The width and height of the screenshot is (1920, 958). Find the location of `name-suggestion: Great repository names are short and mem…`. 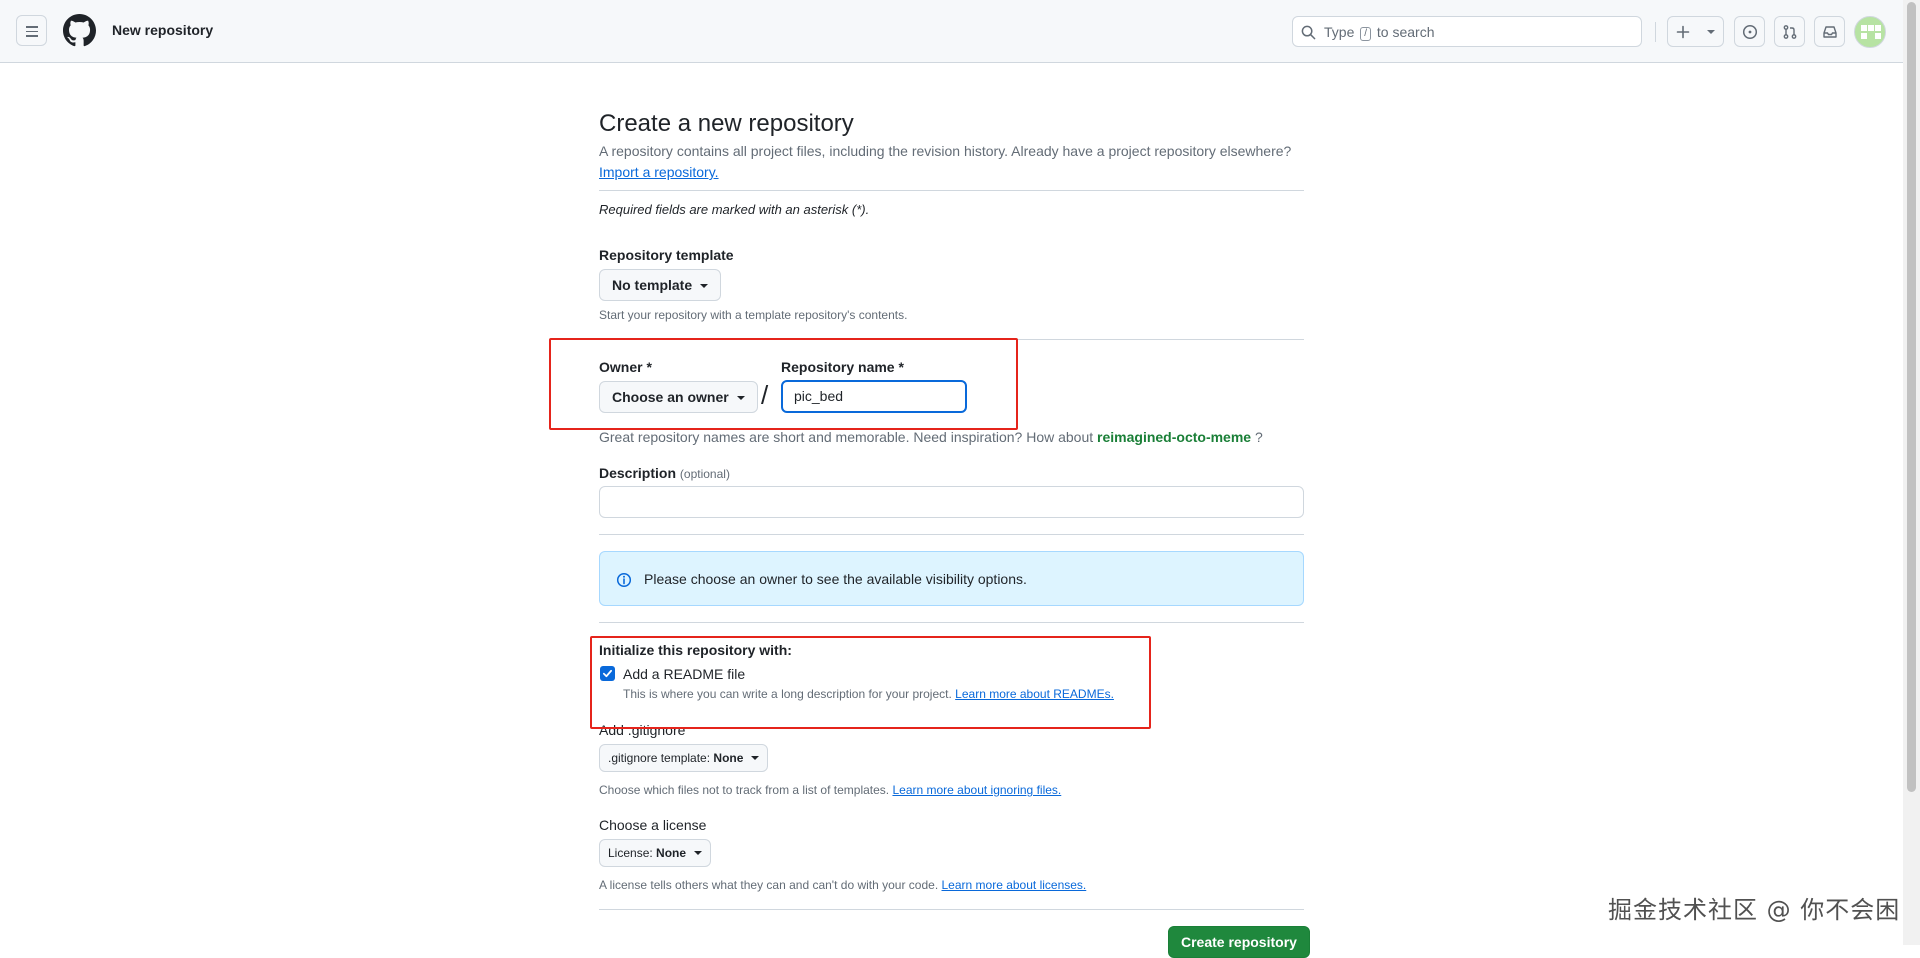

name-suggestion: Great repository names are short and mem… is located at coordinates (931, 437).